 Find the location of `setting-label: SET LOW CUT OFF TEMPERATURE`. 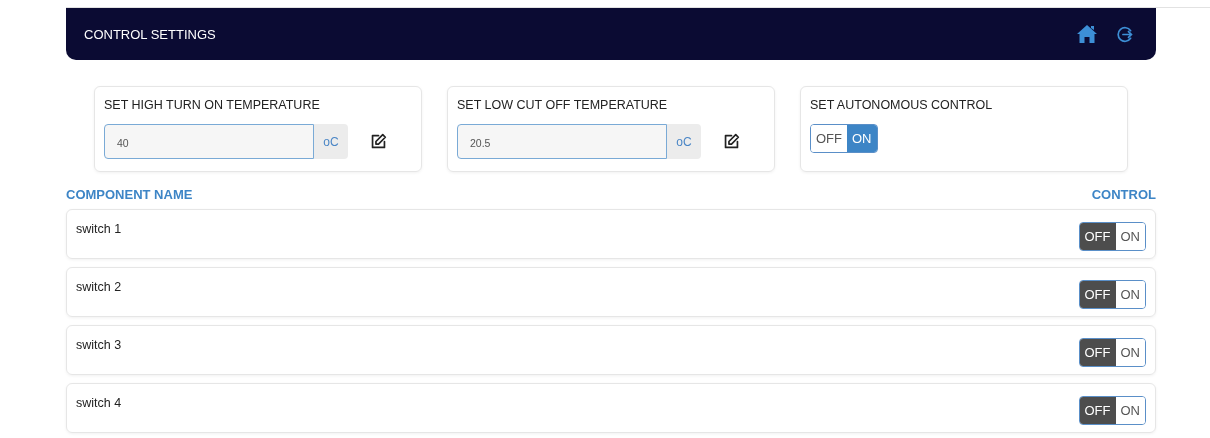

setting-label: SET LOW CUT OFF TEMPERATURE is located at coordinates (563, 105).